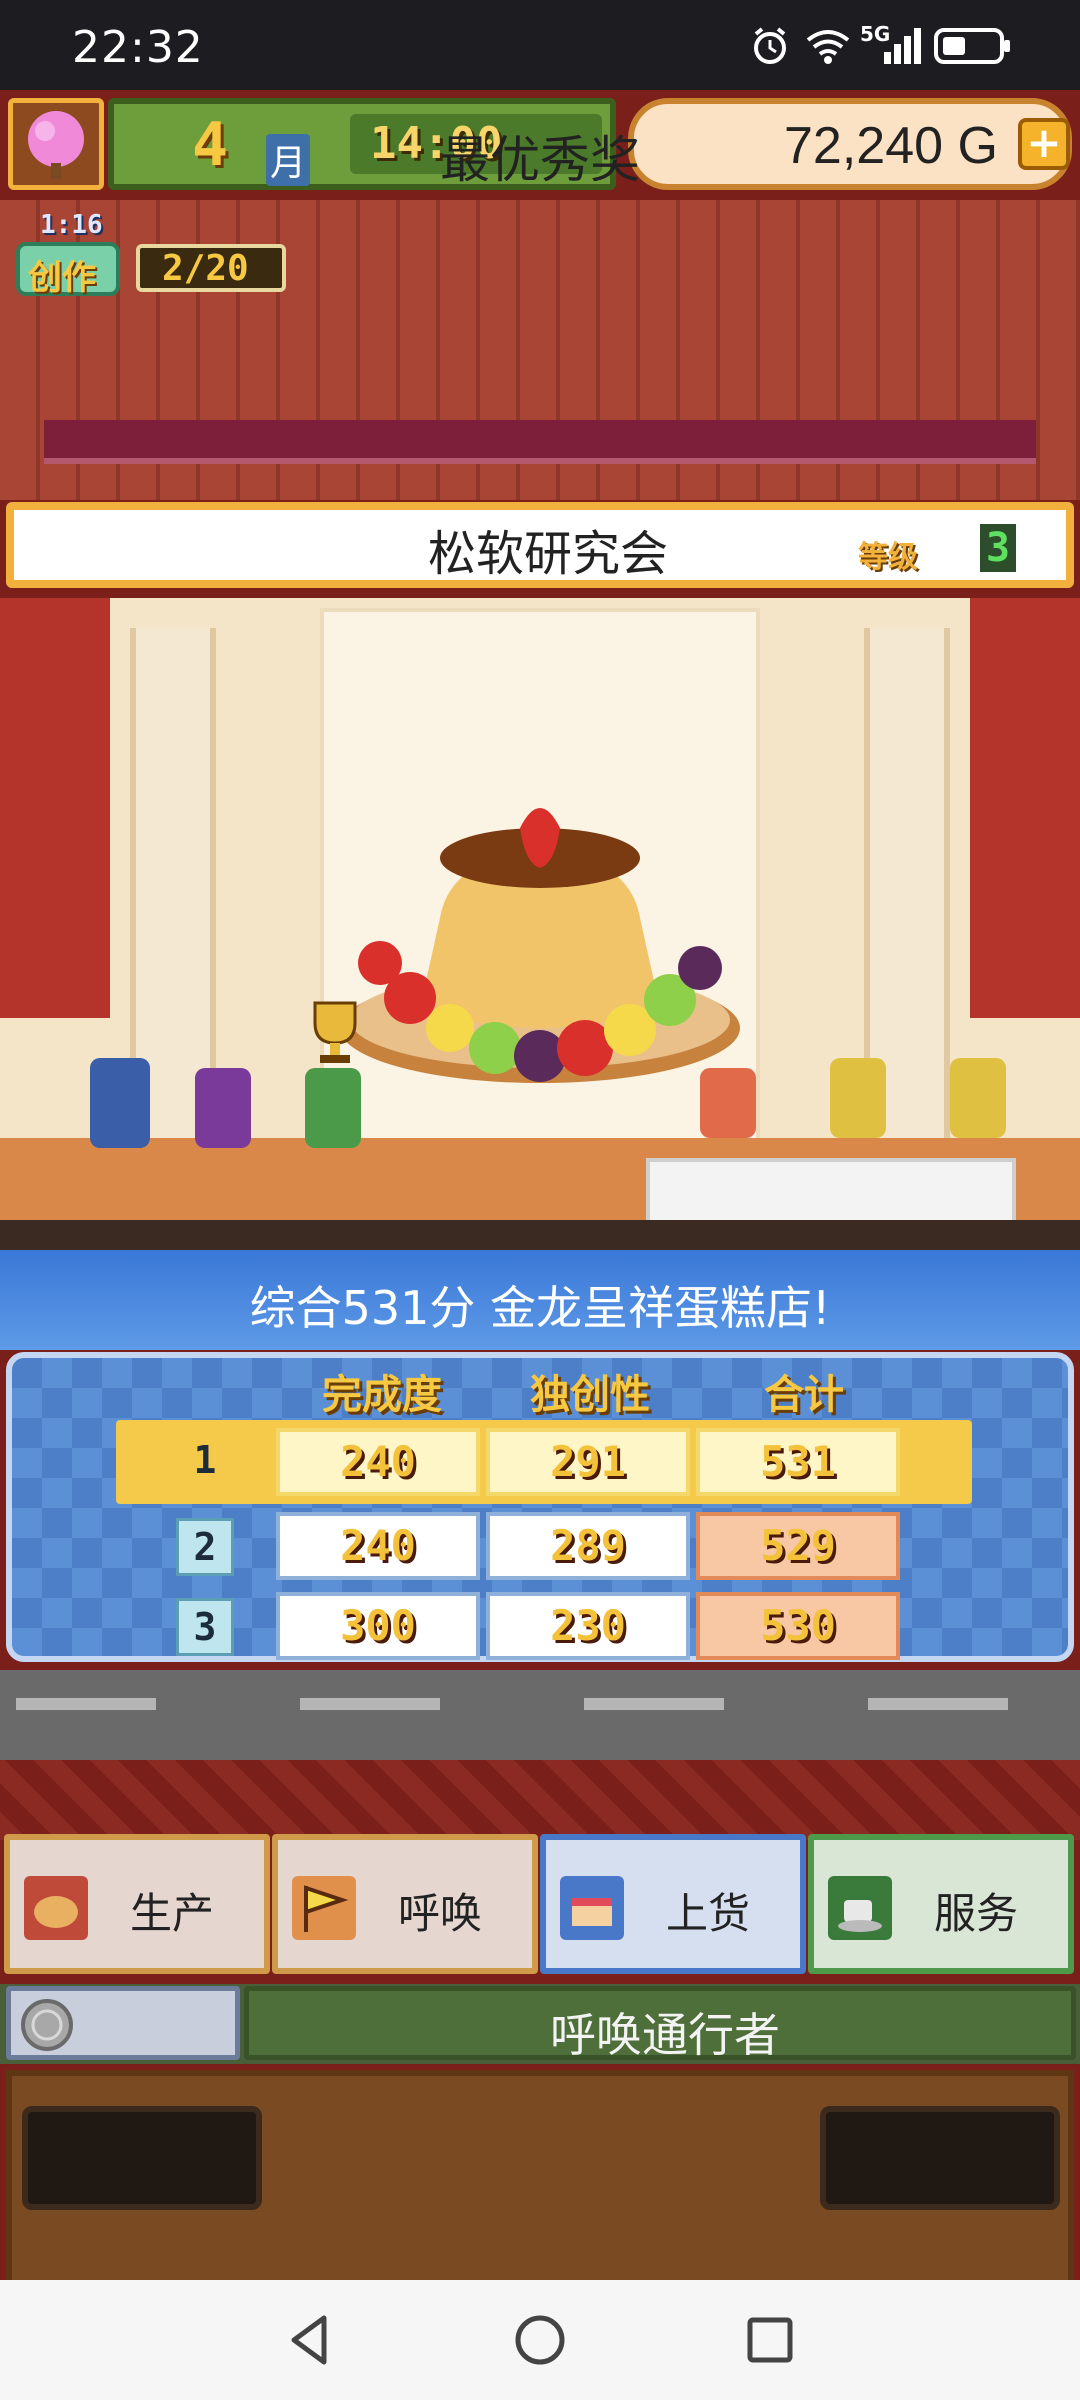  Describe the element at coordinates (860, 1908) in the screenshot. I see `coffee-icon` at that location.